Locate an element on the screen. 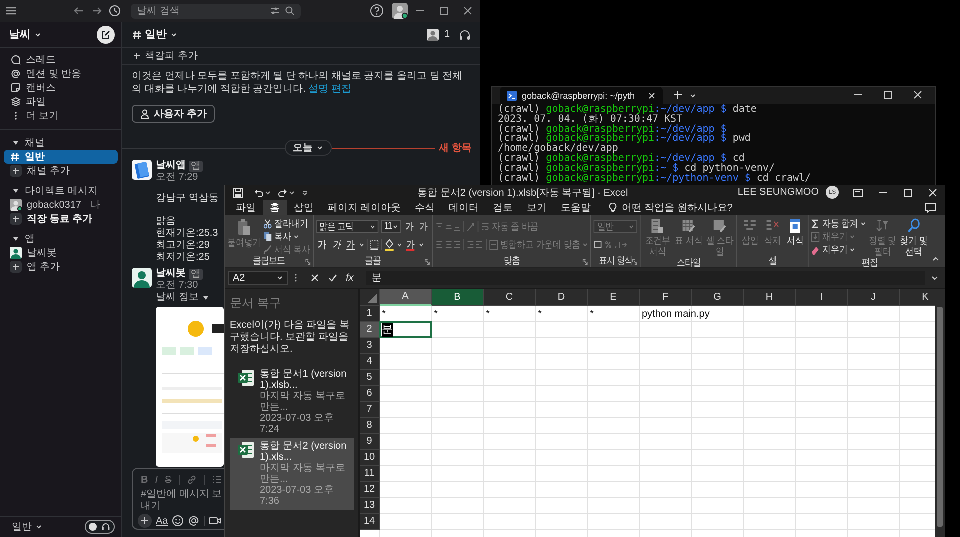  clear-button: 지우기 is located at coordinates (839, 249).